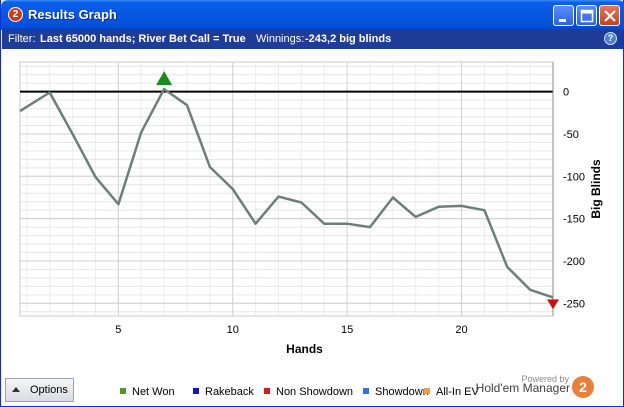 The width and height of the screenshot is (624, 407). What do you see at coordinates (233, 330) in the screenshot?
I see `x-tick-label: 10` at bounding box center [233, 330].